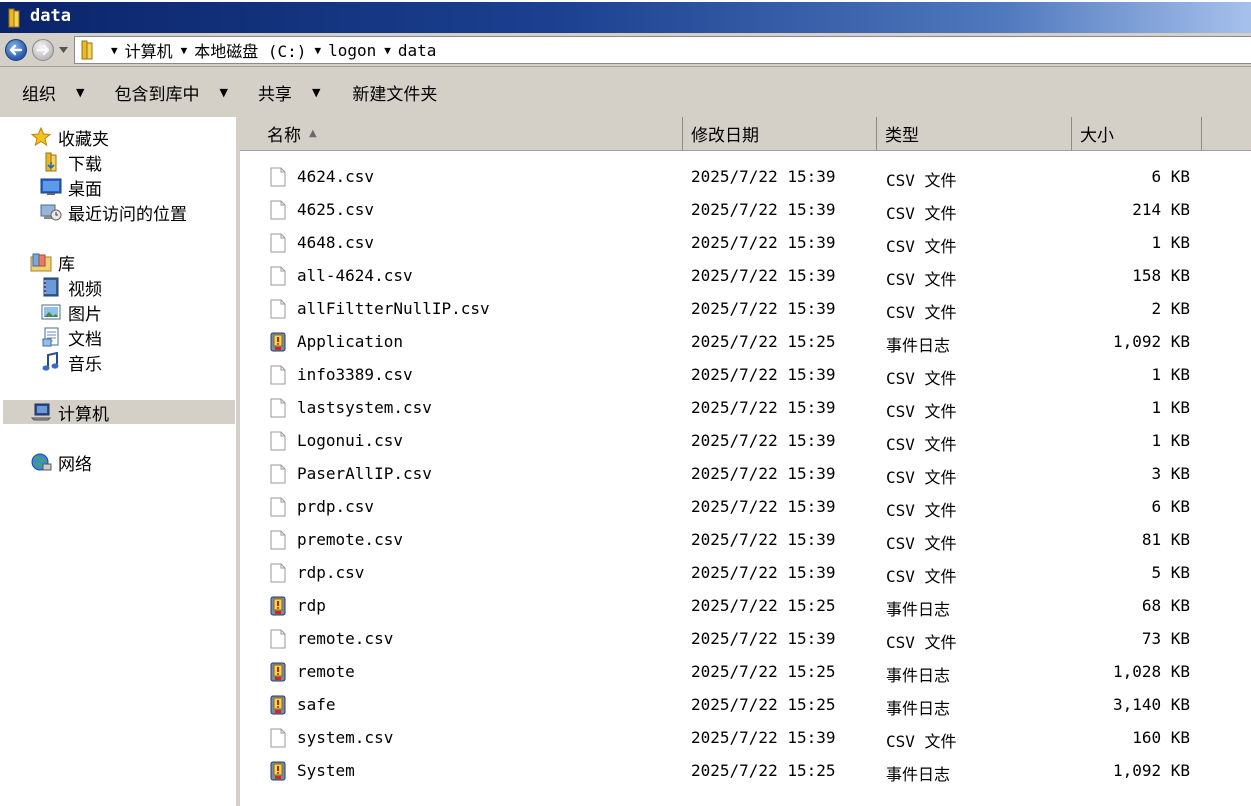 The width and height of the screenshot is (1251, 806). I want to click on documents-library-icon, so click(51, 337).